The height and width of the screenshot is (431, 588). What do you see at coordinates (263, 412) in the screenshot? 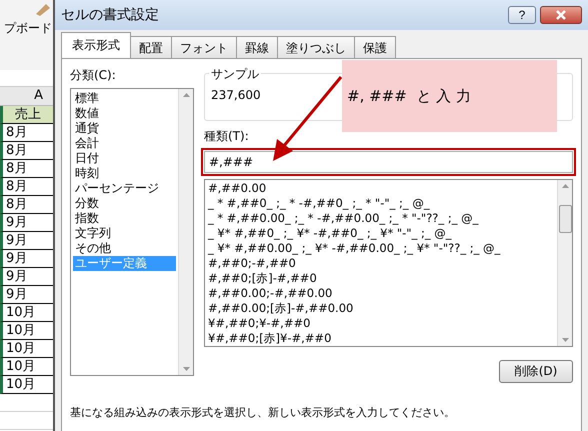
I see `hint-text: 基になる組み込みの表示形式を選択し、新しい表示形式を入力してください。` at bounding box center [263, 412].